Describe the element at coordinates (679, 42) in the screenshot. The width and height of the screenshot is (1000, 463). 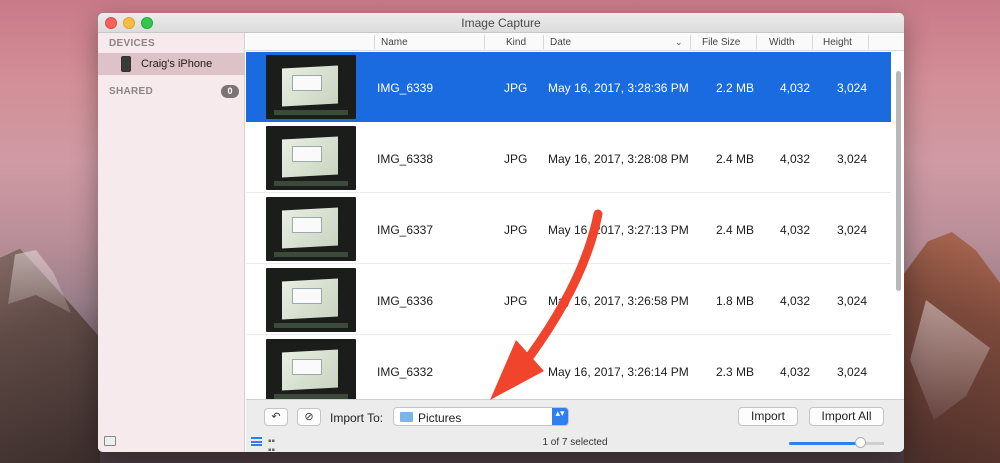
I see `sort-chevron-icon: ⌄` at that location.